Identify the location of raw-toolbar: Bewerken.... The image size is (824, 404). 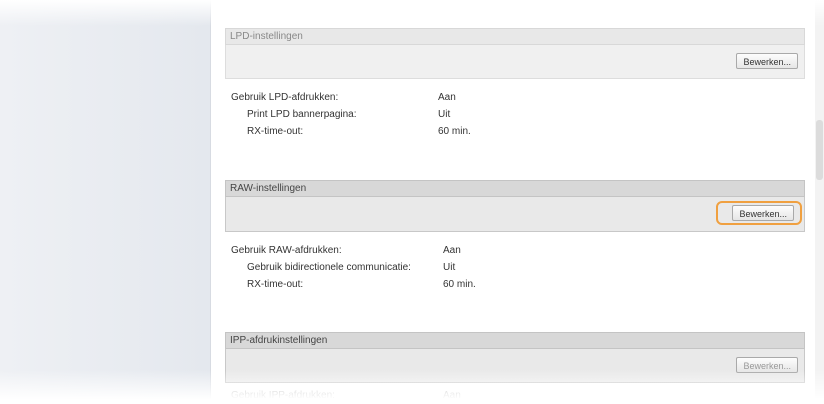
(515, 214).